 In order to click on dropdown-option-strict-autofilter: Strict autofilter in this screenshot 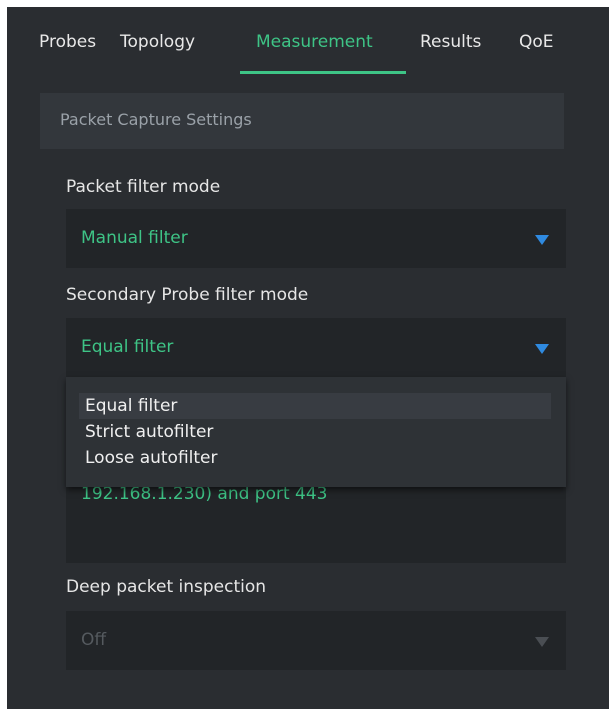, I will do `click(315, 432)`.